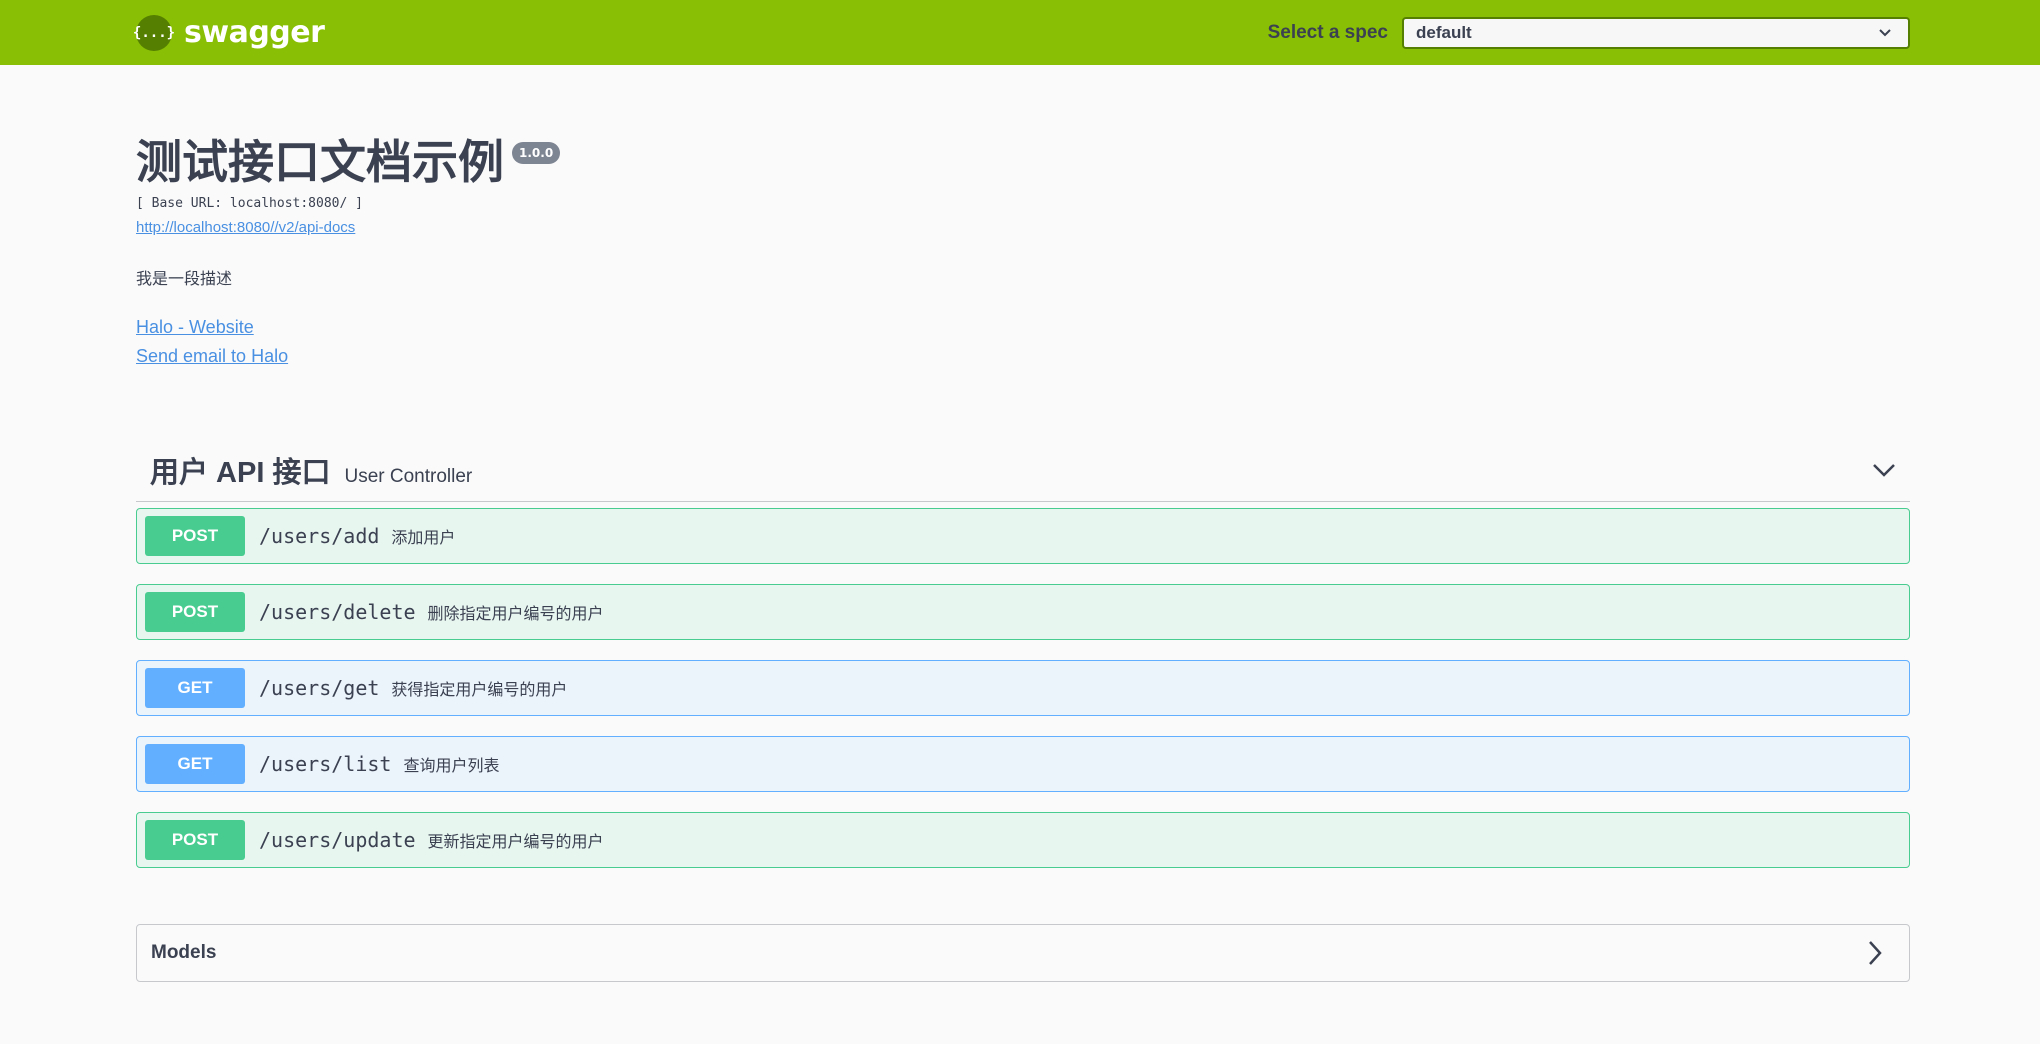 This screenshot has height=1044, width=2040. I want to click on version-badge: 1.0.0, so click(536, 153).